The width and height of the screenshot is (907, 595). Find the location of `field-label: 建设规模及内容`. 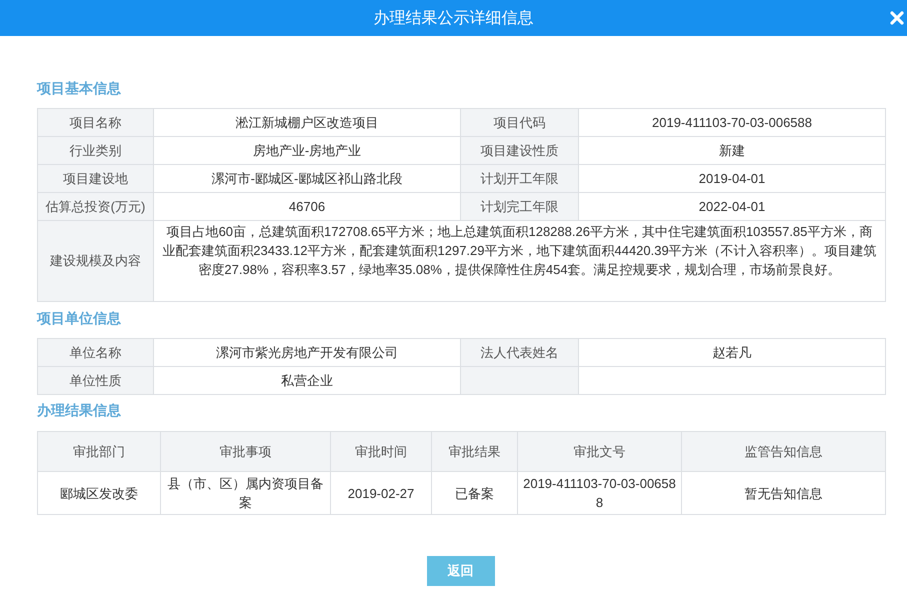

field-label: 建设规模及内容 is located at coordinates (96, 261).